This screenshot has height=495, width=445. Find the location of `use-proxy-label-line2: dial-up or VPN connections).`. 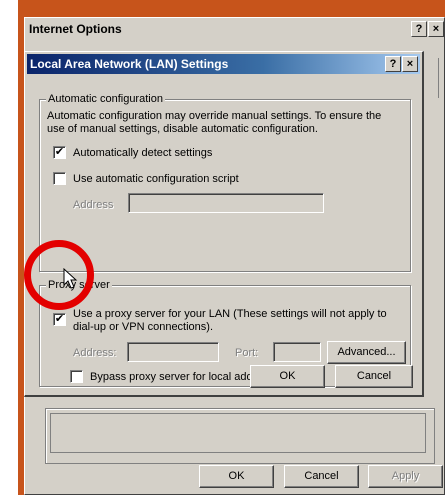

use-proxy-label-line2: dial-up or VPN connections). is located at coordinates (143, 327).